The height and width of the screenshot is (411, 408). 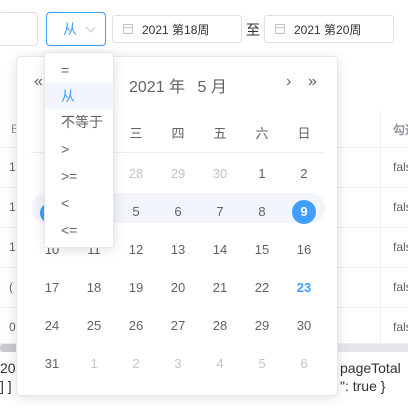 I want to click on month-label: 5 月, so click(x=212, y=87).